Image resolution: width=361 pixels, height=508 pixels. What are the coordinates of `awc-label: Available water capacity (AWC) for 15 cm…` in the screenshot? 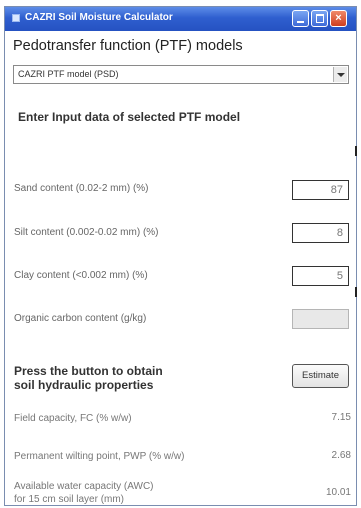 It's located at (84, 493).